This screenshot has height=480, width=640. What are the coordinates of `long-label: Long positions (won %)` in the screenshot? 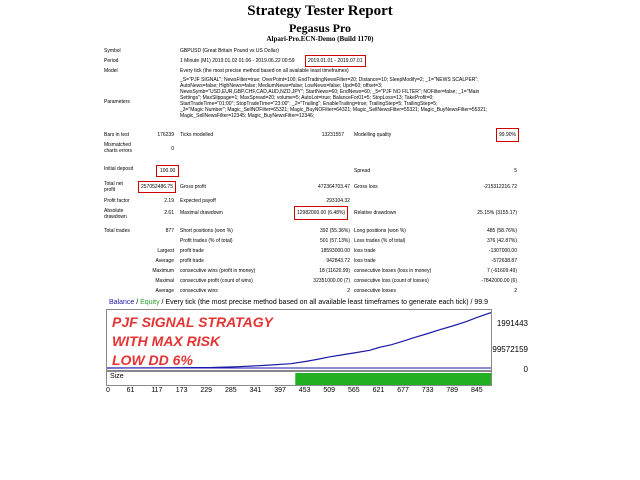 It's located at (380, 231).